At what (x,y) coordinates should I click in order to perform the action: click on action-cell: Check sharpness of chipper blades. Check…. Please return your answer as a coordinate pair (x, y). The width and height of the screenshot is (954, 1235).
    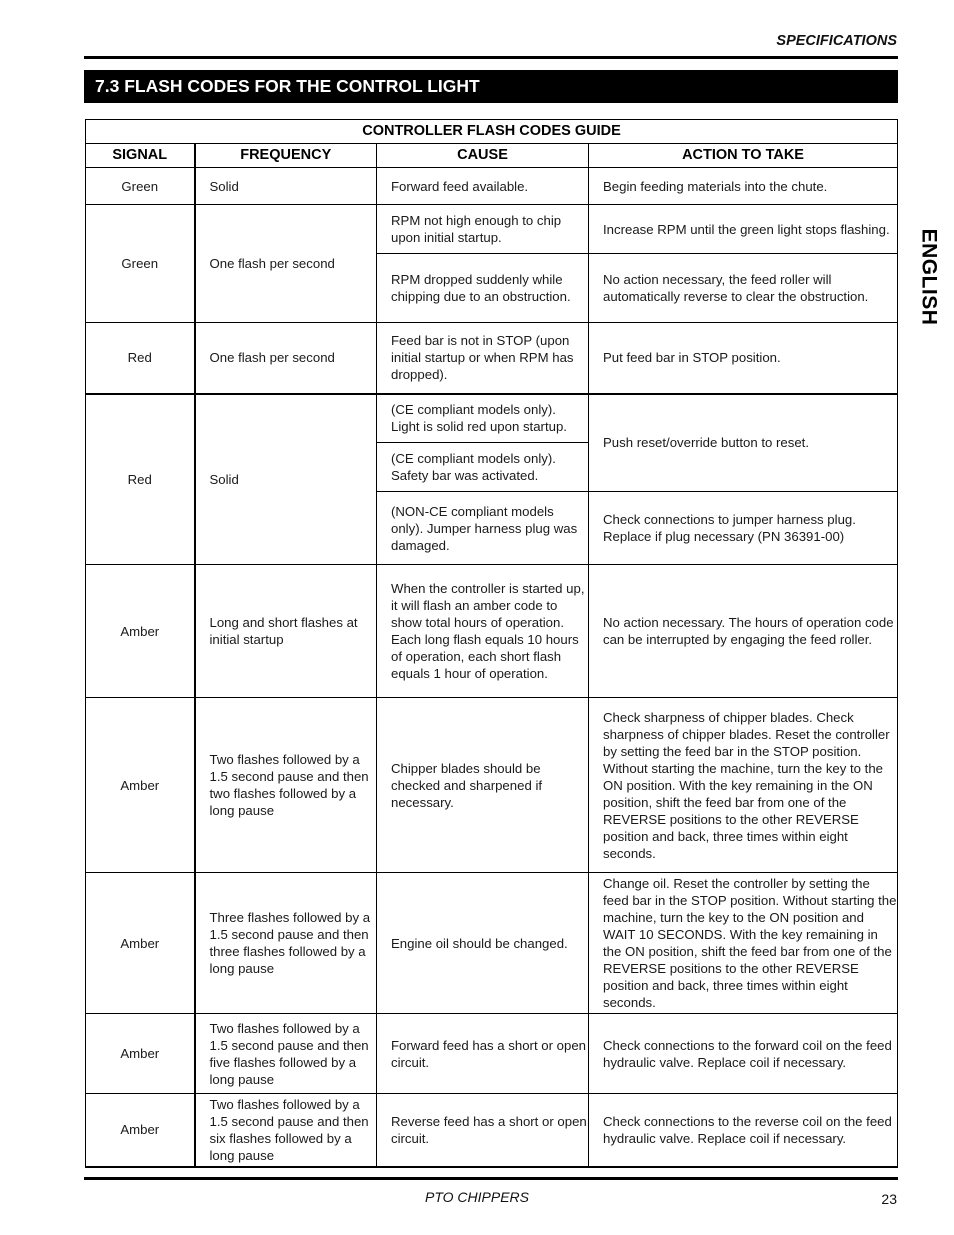
    Looking at the image, I should click on (743, 785).